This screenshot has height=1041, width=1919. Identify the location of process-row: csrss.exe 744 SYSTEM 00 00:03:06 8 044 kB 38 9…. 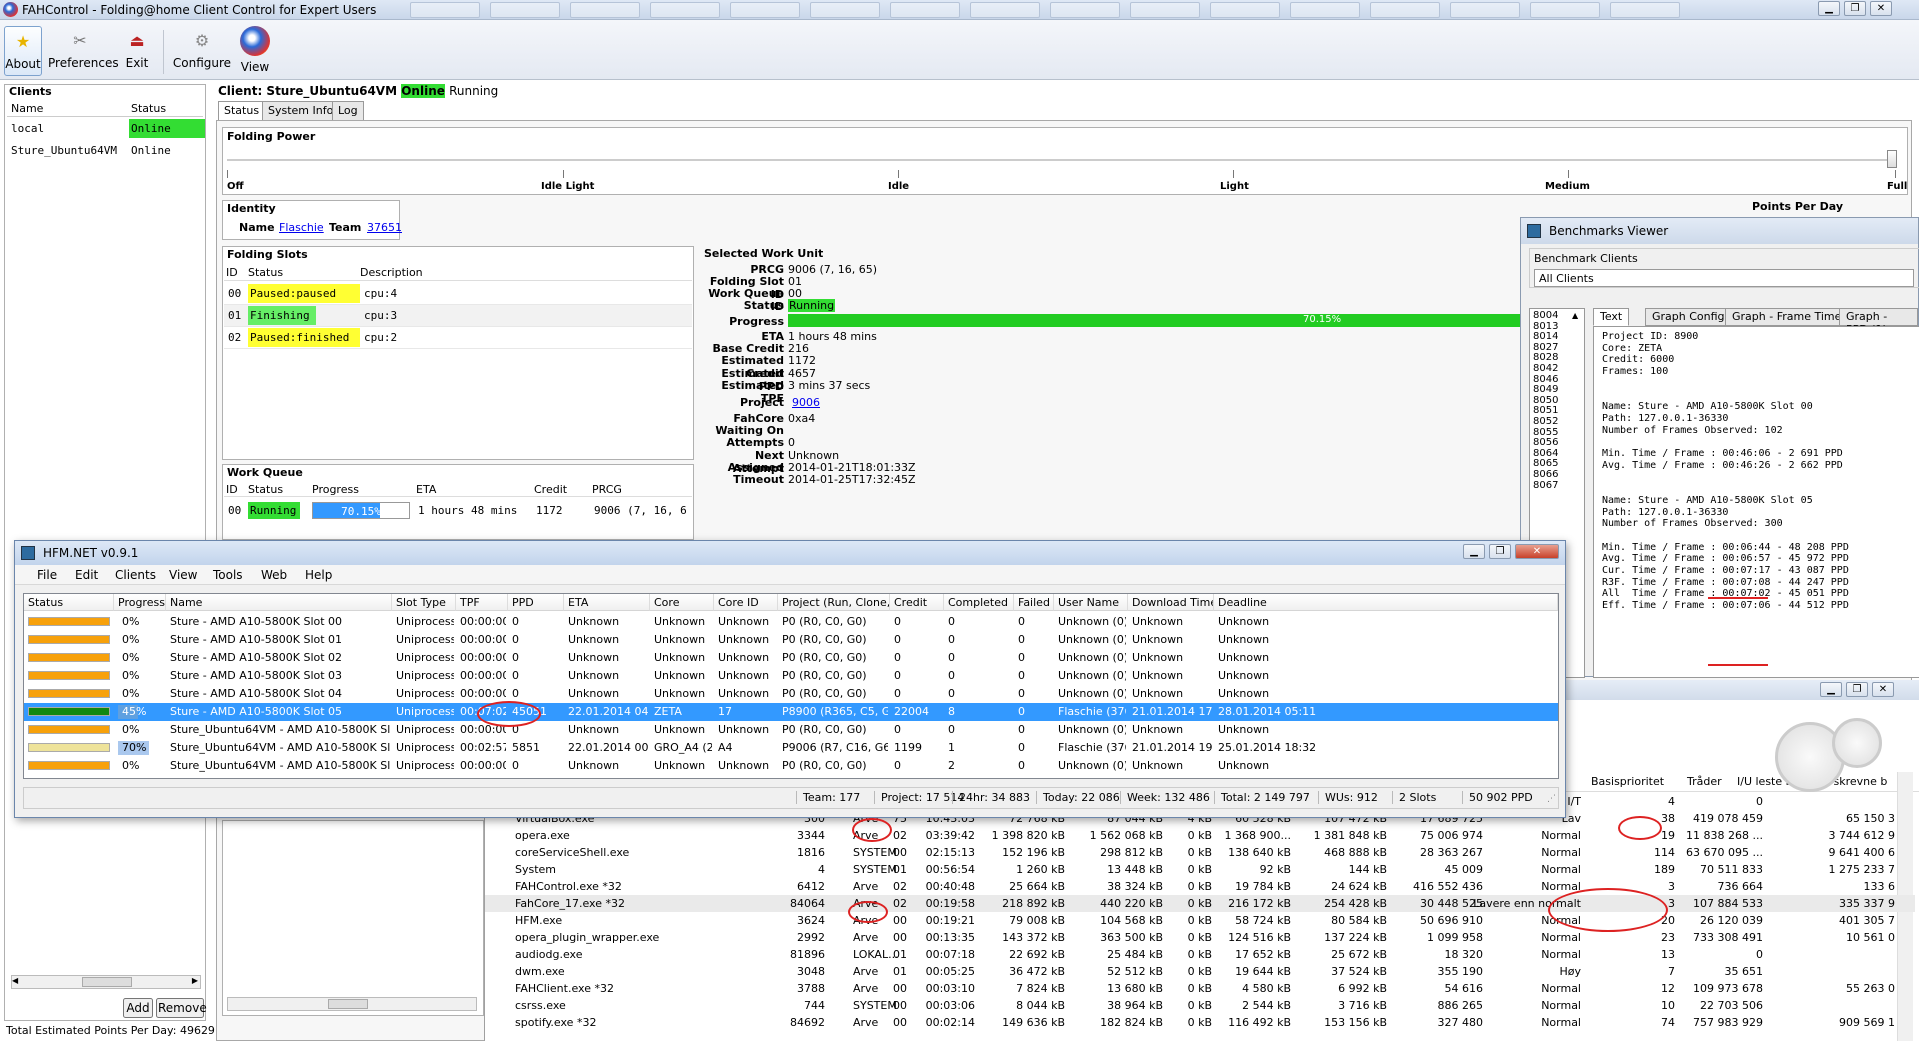
(1200, 1005).